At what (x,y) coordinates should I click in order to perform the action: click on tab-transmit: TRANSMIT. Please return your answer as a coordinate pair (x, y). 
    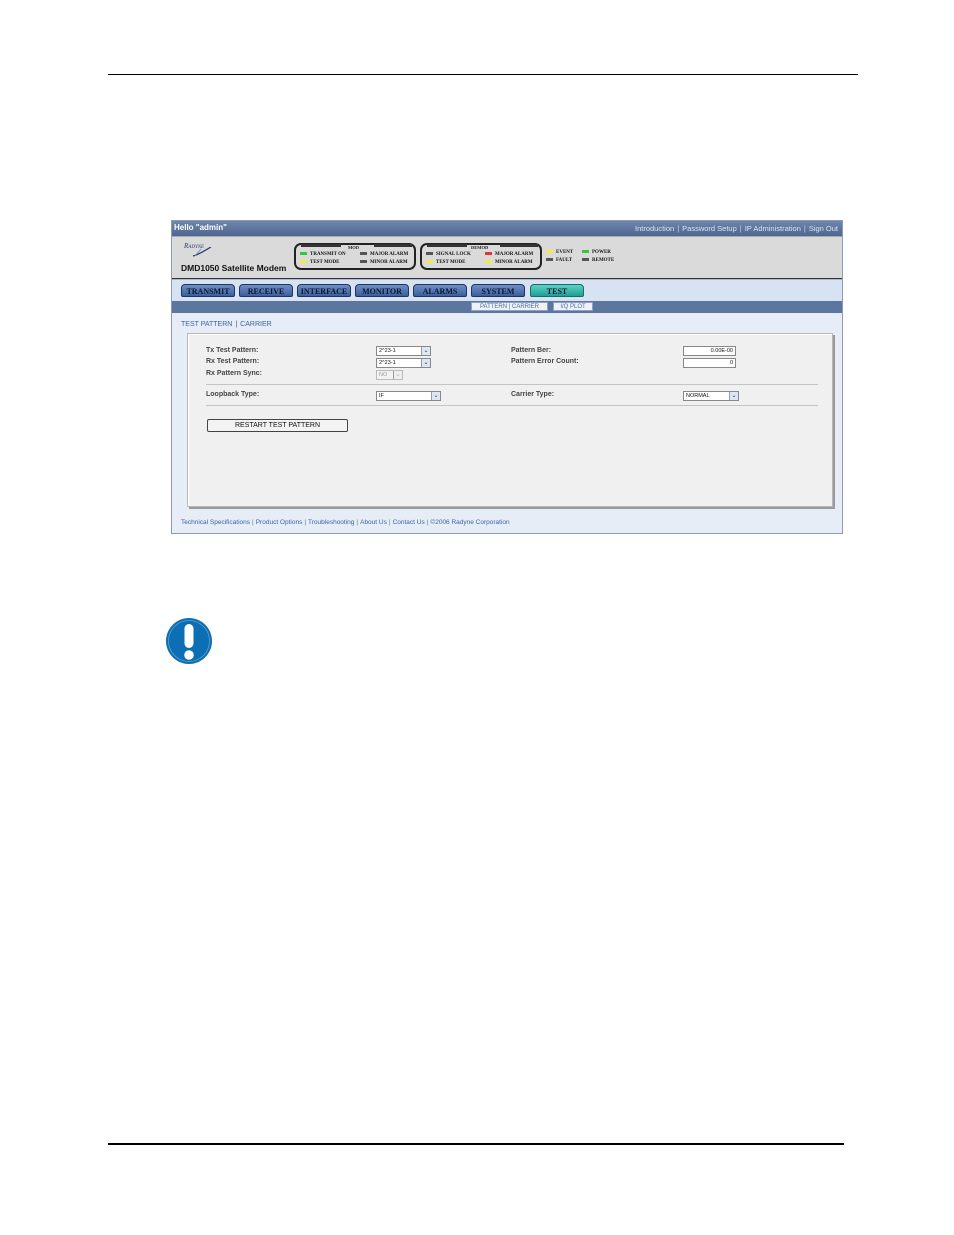
    Looking at the image, I should click on (208, 290).